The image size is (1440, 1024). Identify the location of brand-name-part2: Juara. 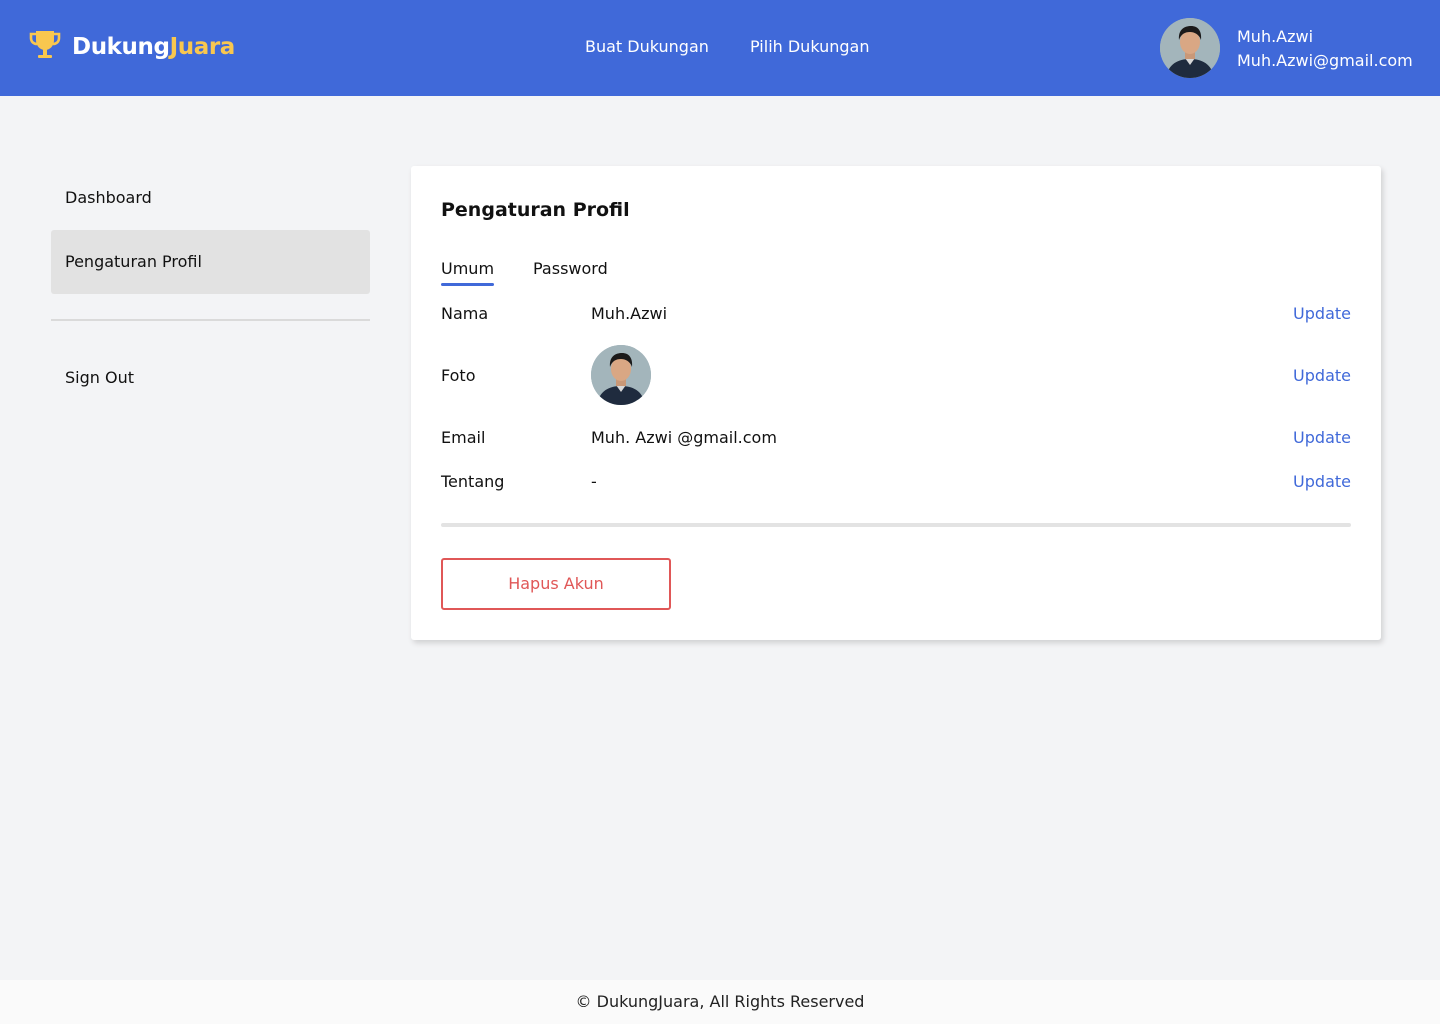
(202, 47).